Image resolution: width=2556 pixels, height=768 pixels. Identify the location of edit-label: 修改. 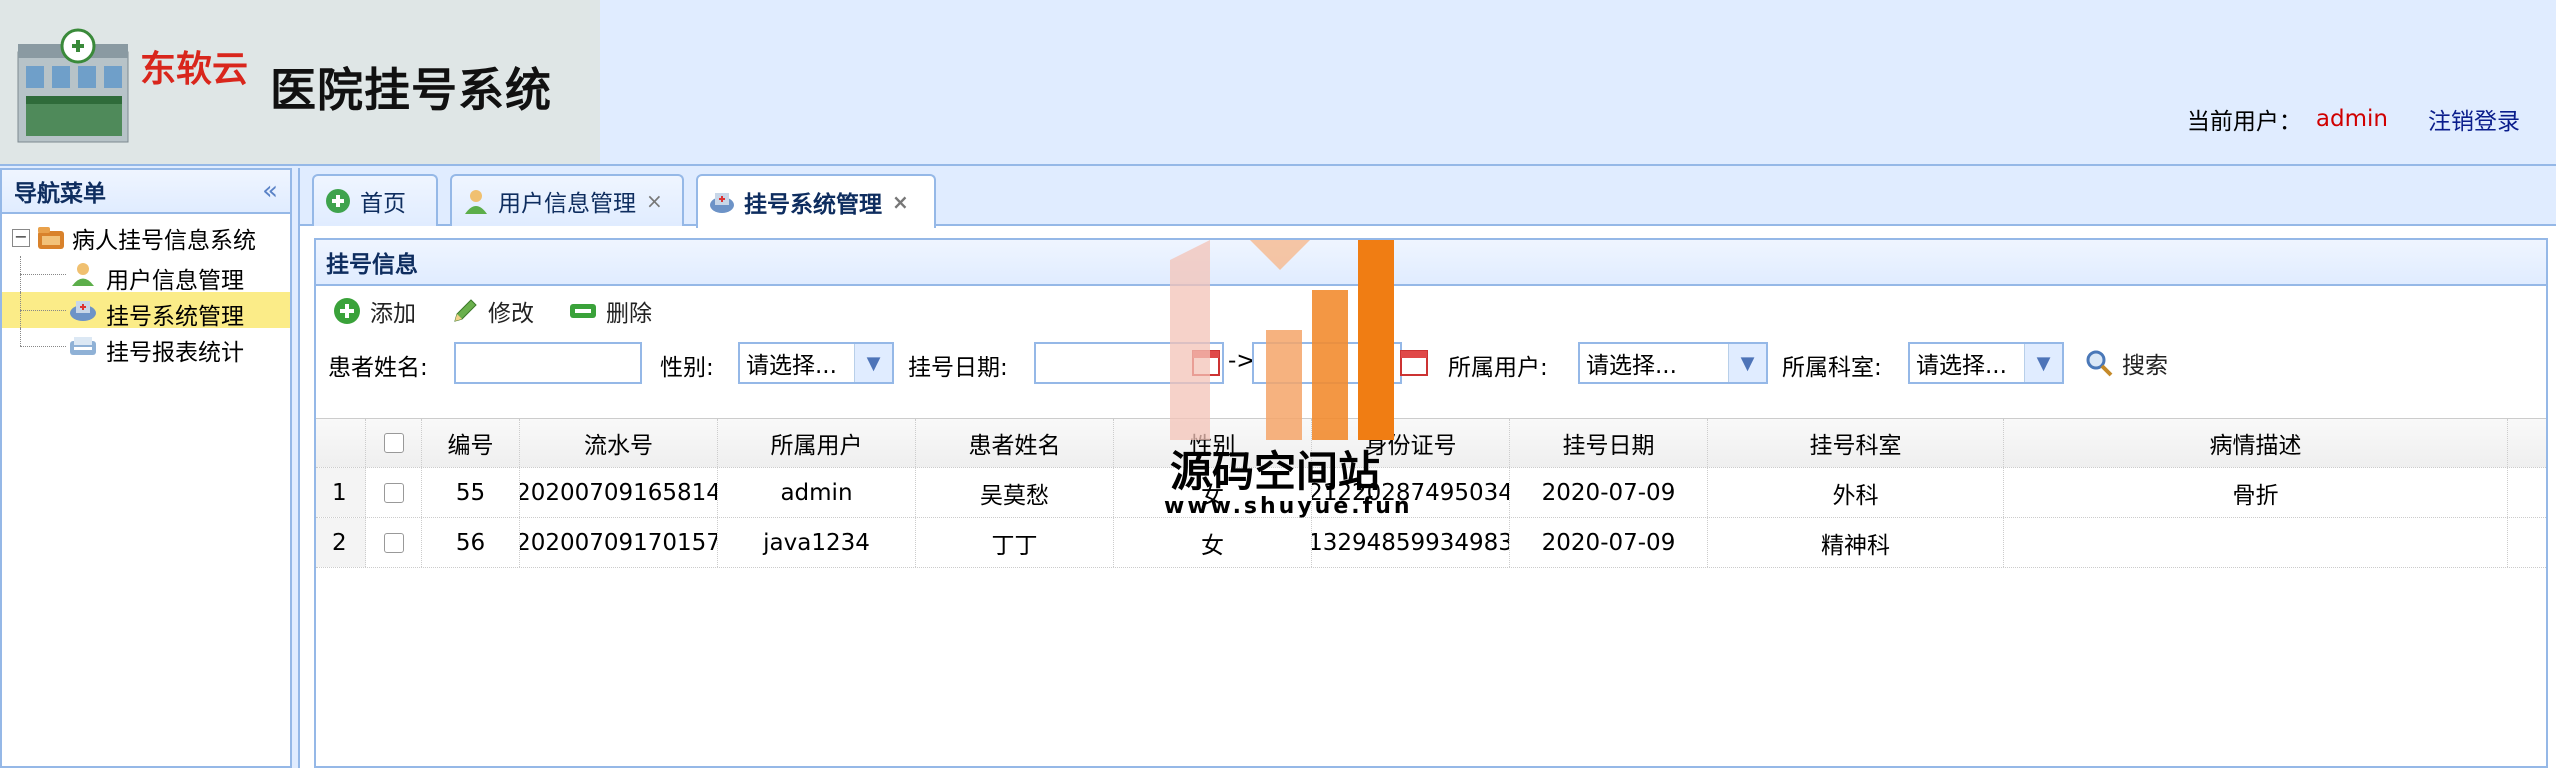
(511, 314).